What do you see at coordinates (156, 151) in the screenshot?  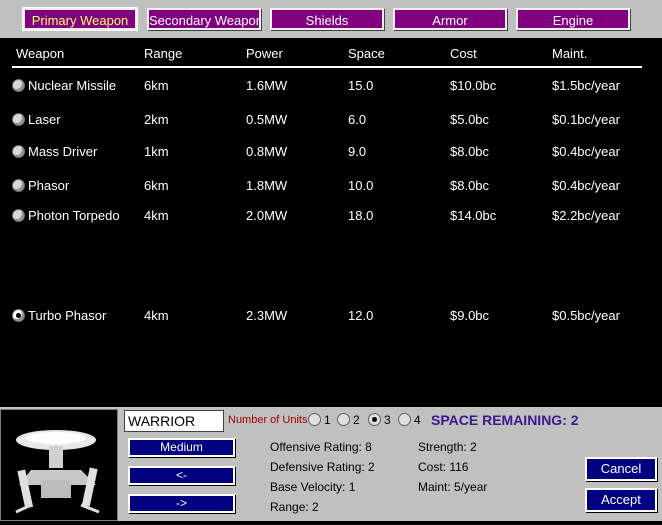 I see `weapon-range: 1km` at bounding box center [156, 151].